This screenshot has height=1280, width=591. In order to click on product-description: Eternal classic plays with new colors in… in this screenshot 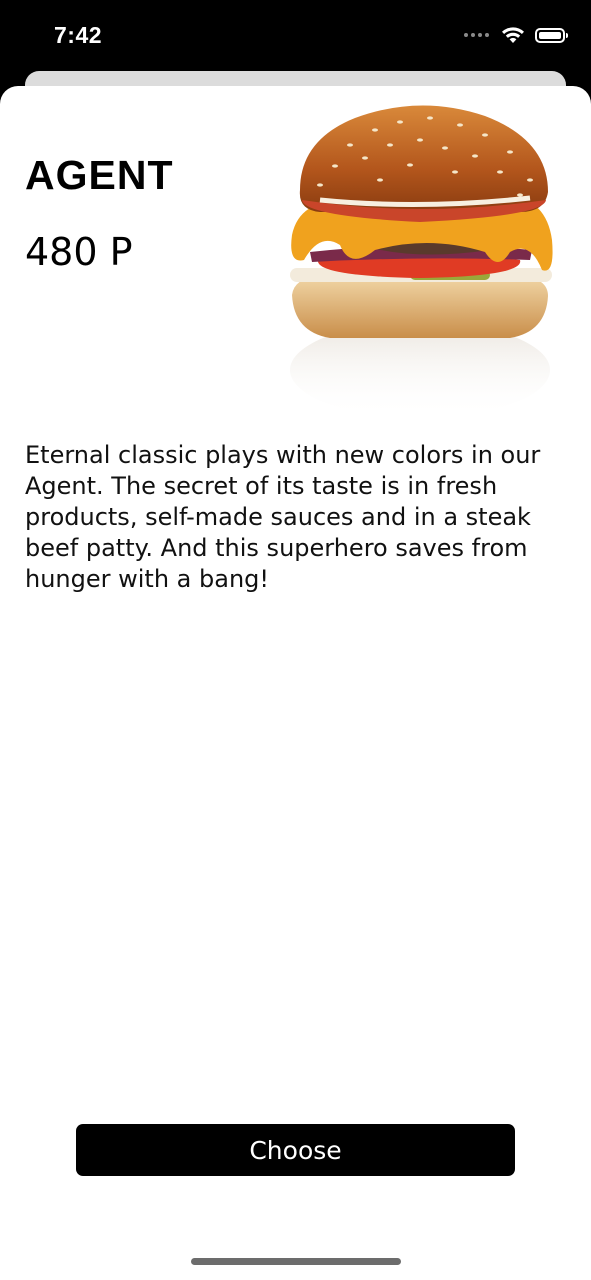, I will do `click(283, 517)`.